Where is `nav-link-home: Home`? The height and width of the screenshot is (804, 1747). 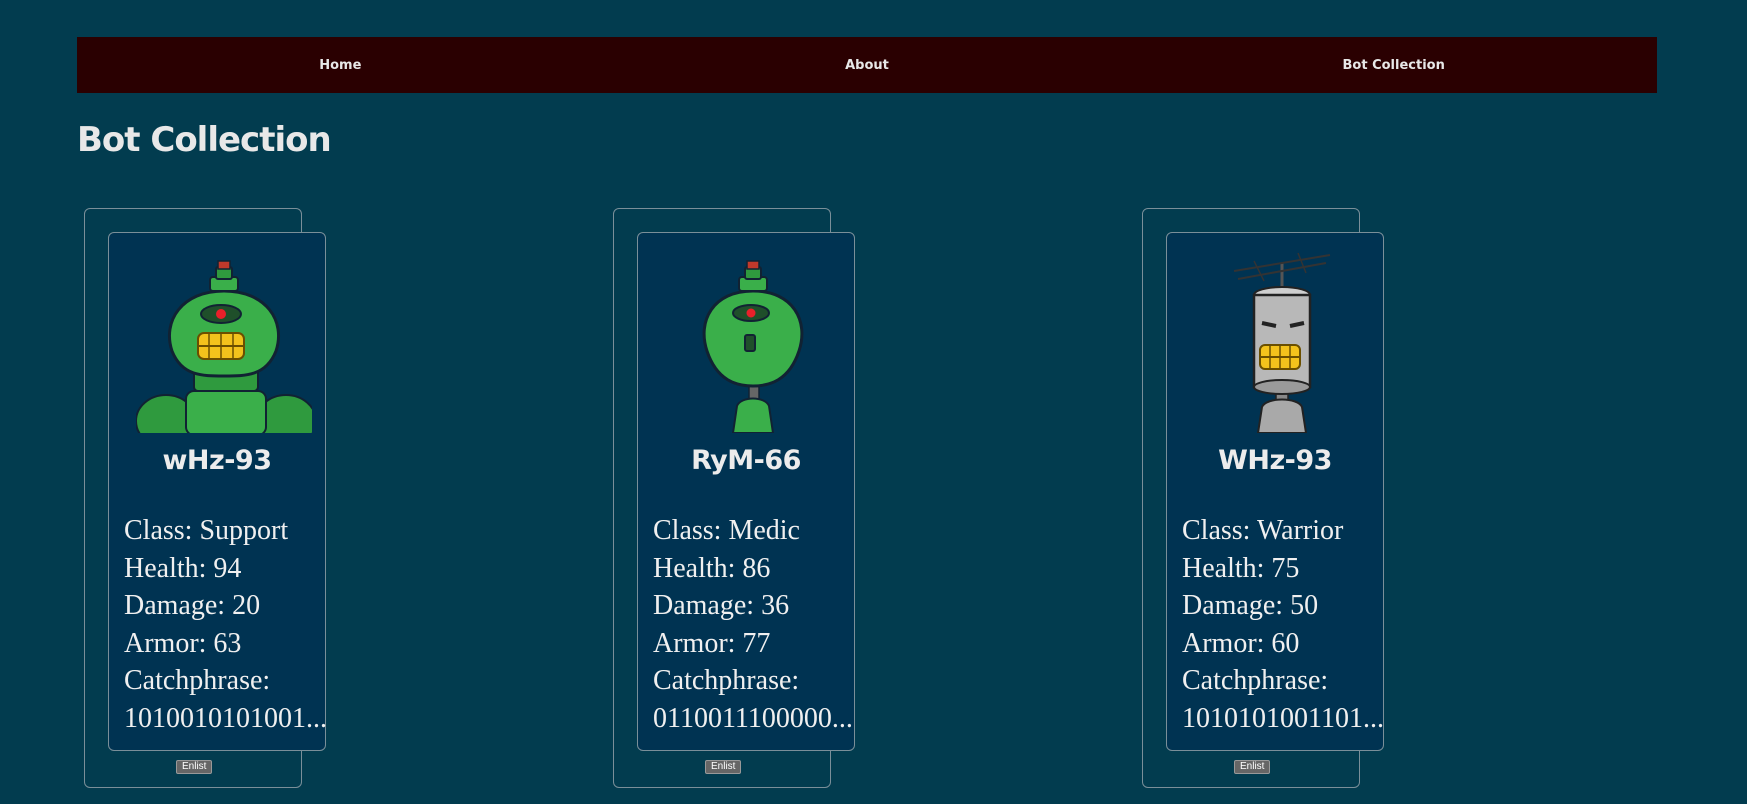
nav-link-home: Home is located at coordinates (340, 65).